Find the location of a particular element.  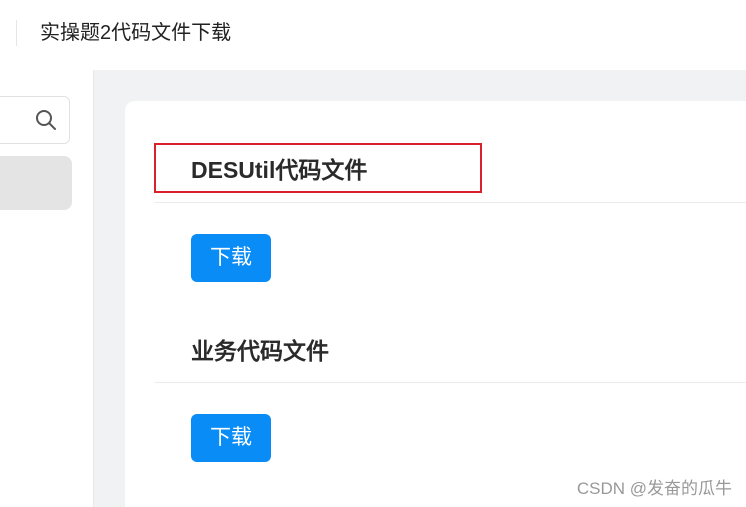

search-input is located at coordinates (35, 120).